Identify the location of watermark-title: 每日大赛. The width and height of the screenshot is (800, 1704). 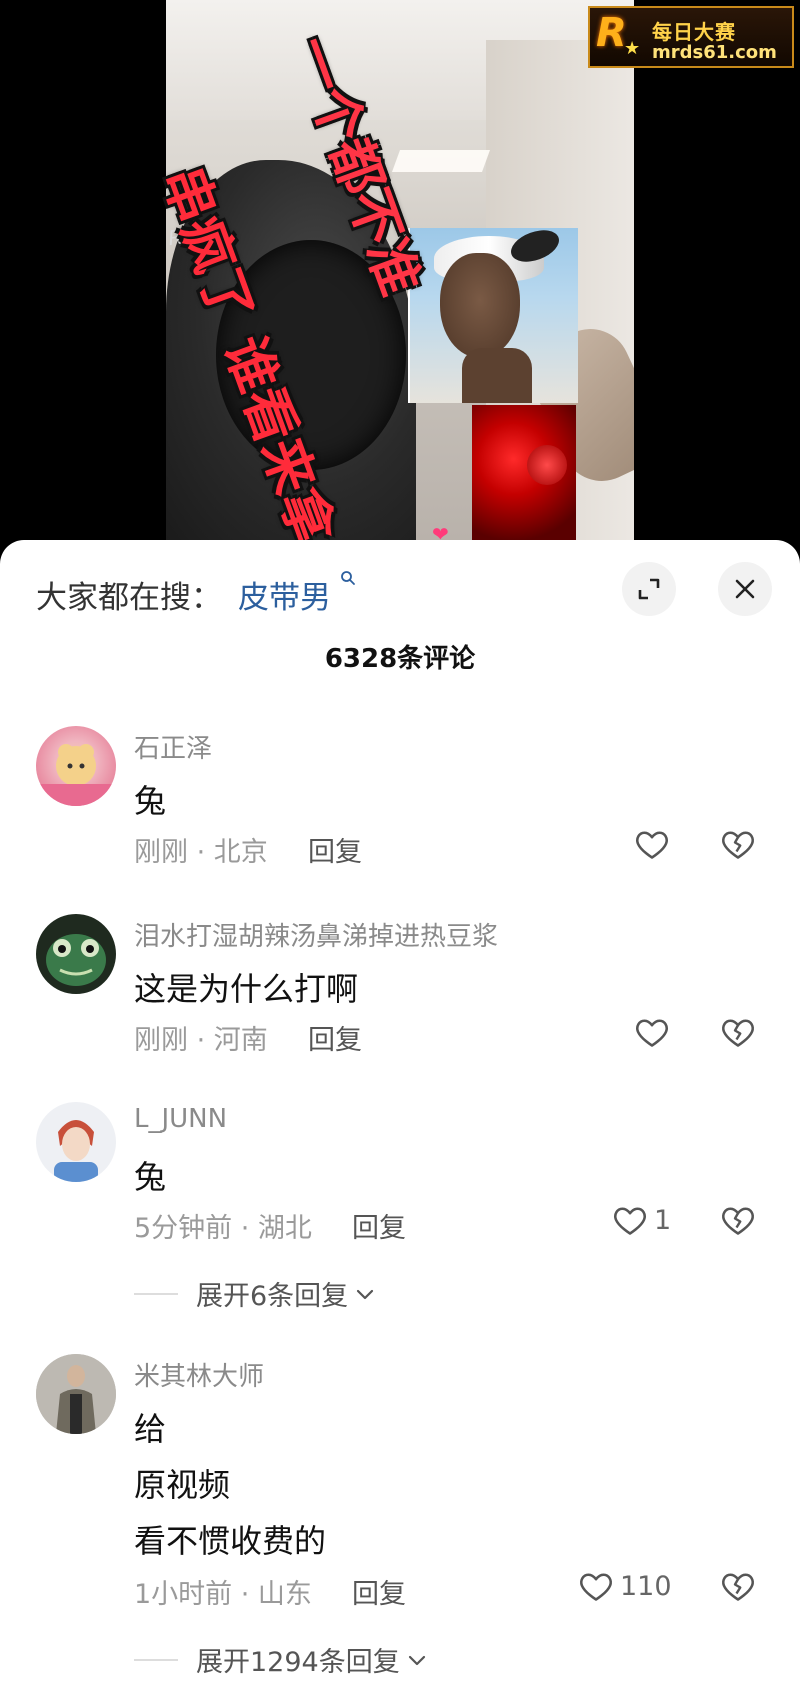
(694, 32).